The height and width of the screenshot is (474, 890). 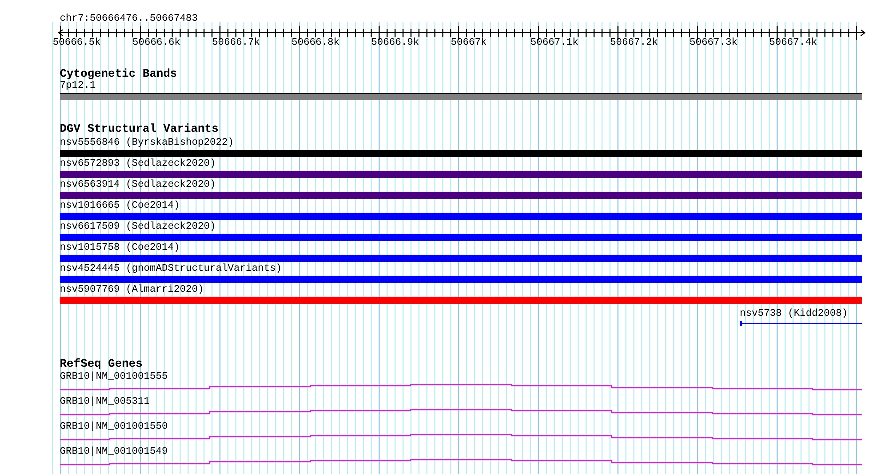 What do you see at coordinates (316, 44) in the screenshot?
I see `ruler-tick-label: 50666.8k` at bounding box center [316, 44].